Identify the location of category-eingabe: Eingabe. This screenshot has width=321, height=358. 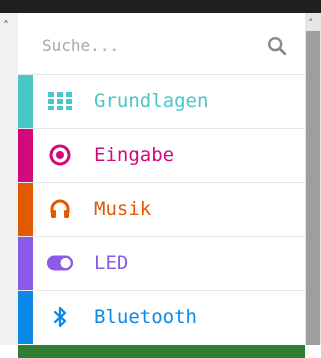
(161, 155).